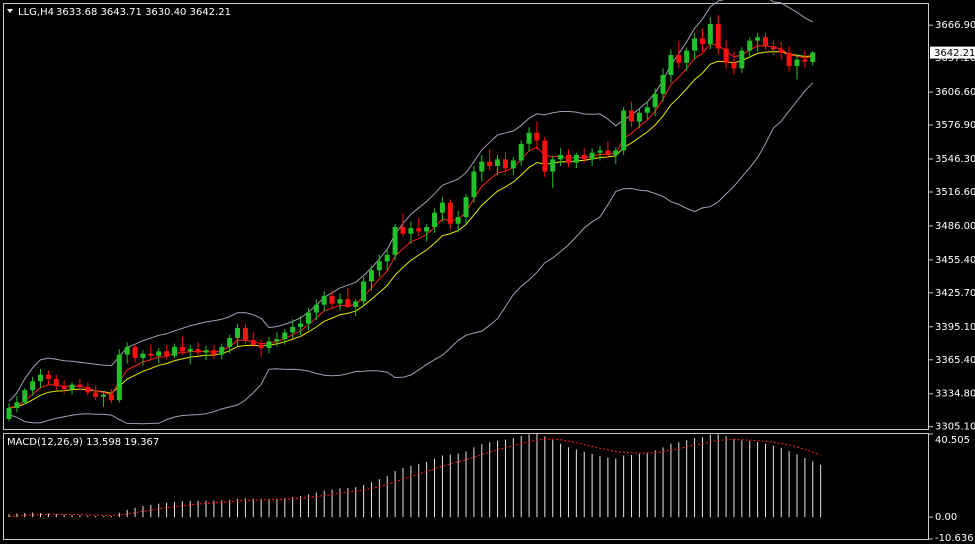 The image size is (975, 544). Describe the element at coordinates (952, 440) in the screenshot. I see `macd-axis-label: 40.505` at that location.